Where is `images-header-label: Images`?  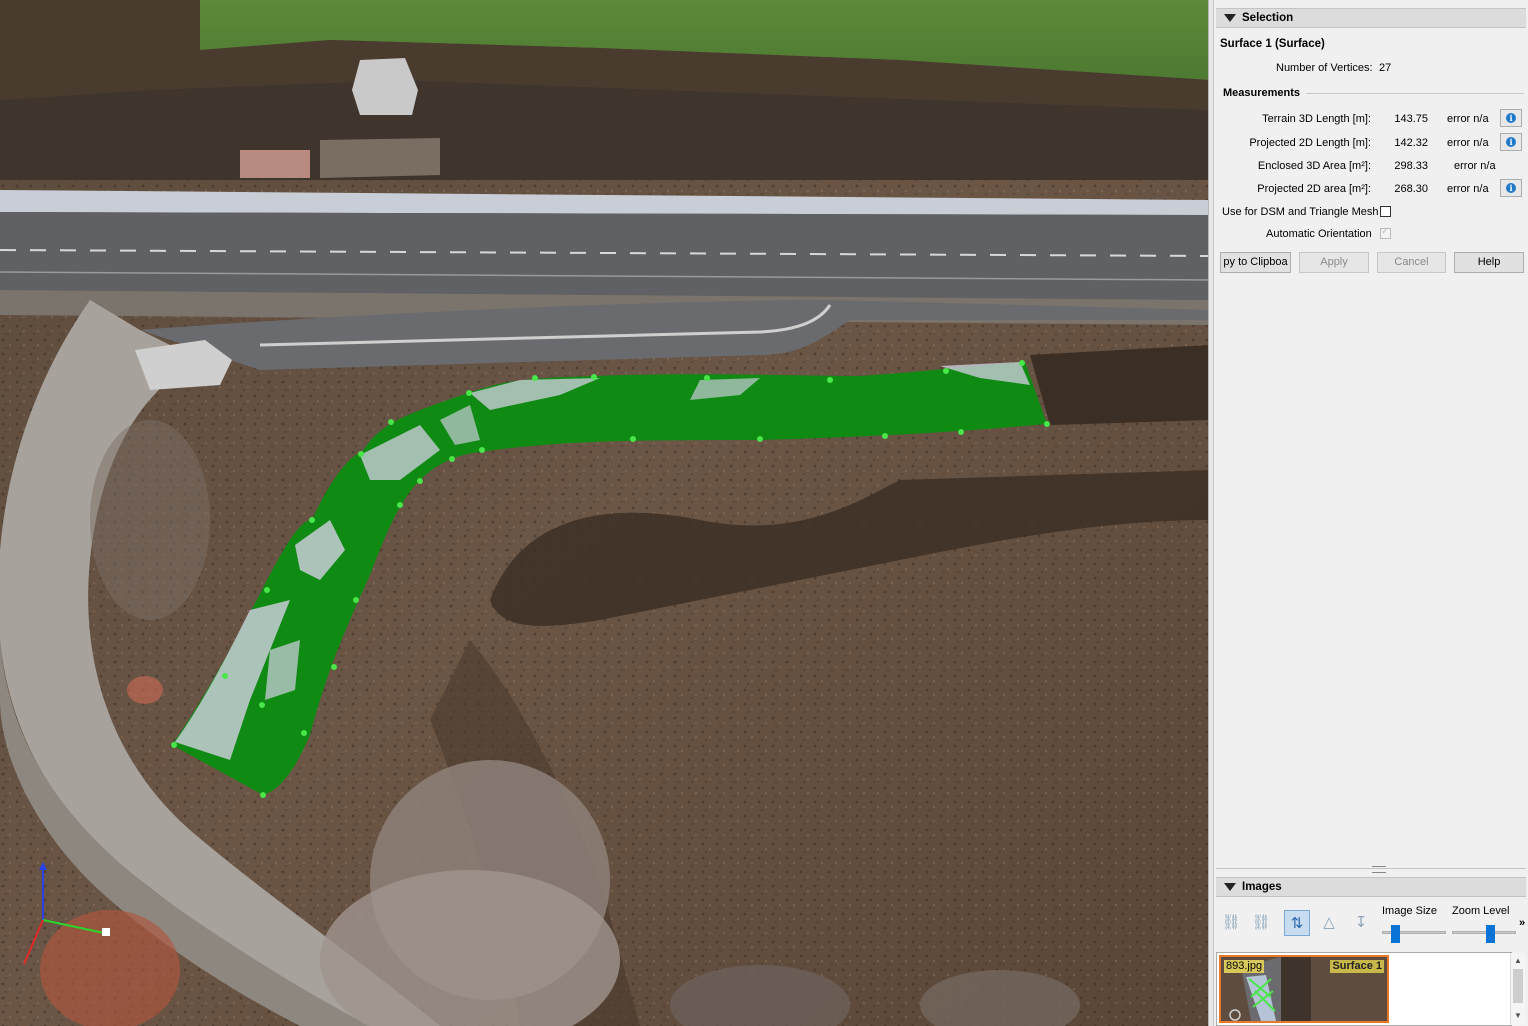 images-header-label: Images is located at coordinates (1262, 887).